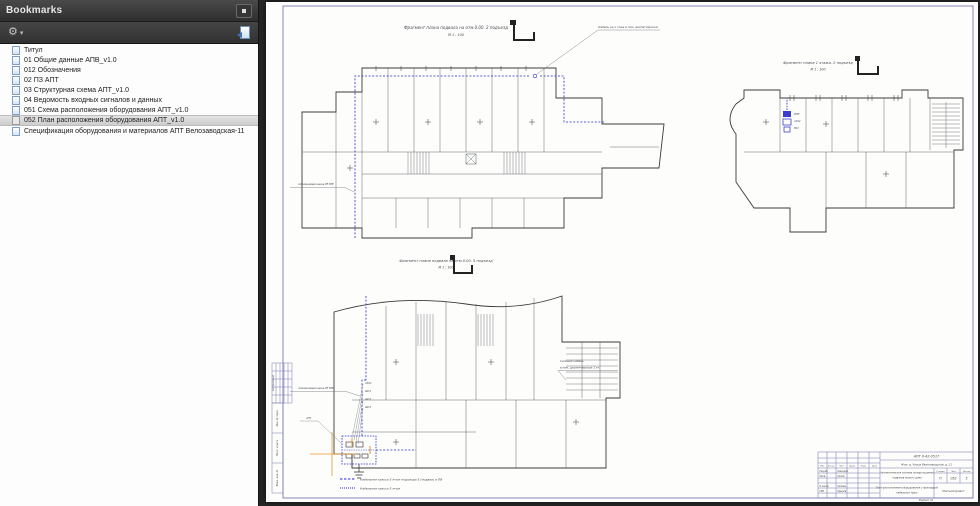  I want to click on svg-text: Взам. инв. №, so click(277, 477).